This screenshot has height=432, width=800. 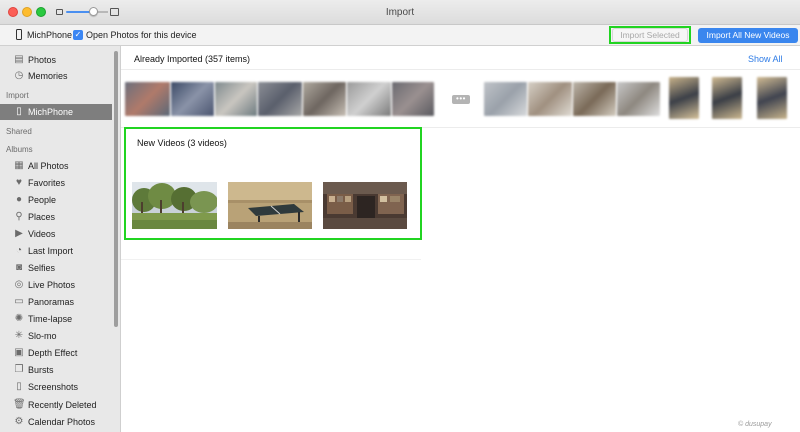 I want to click on video-thumbnail-room, so click(x=365, y=205).